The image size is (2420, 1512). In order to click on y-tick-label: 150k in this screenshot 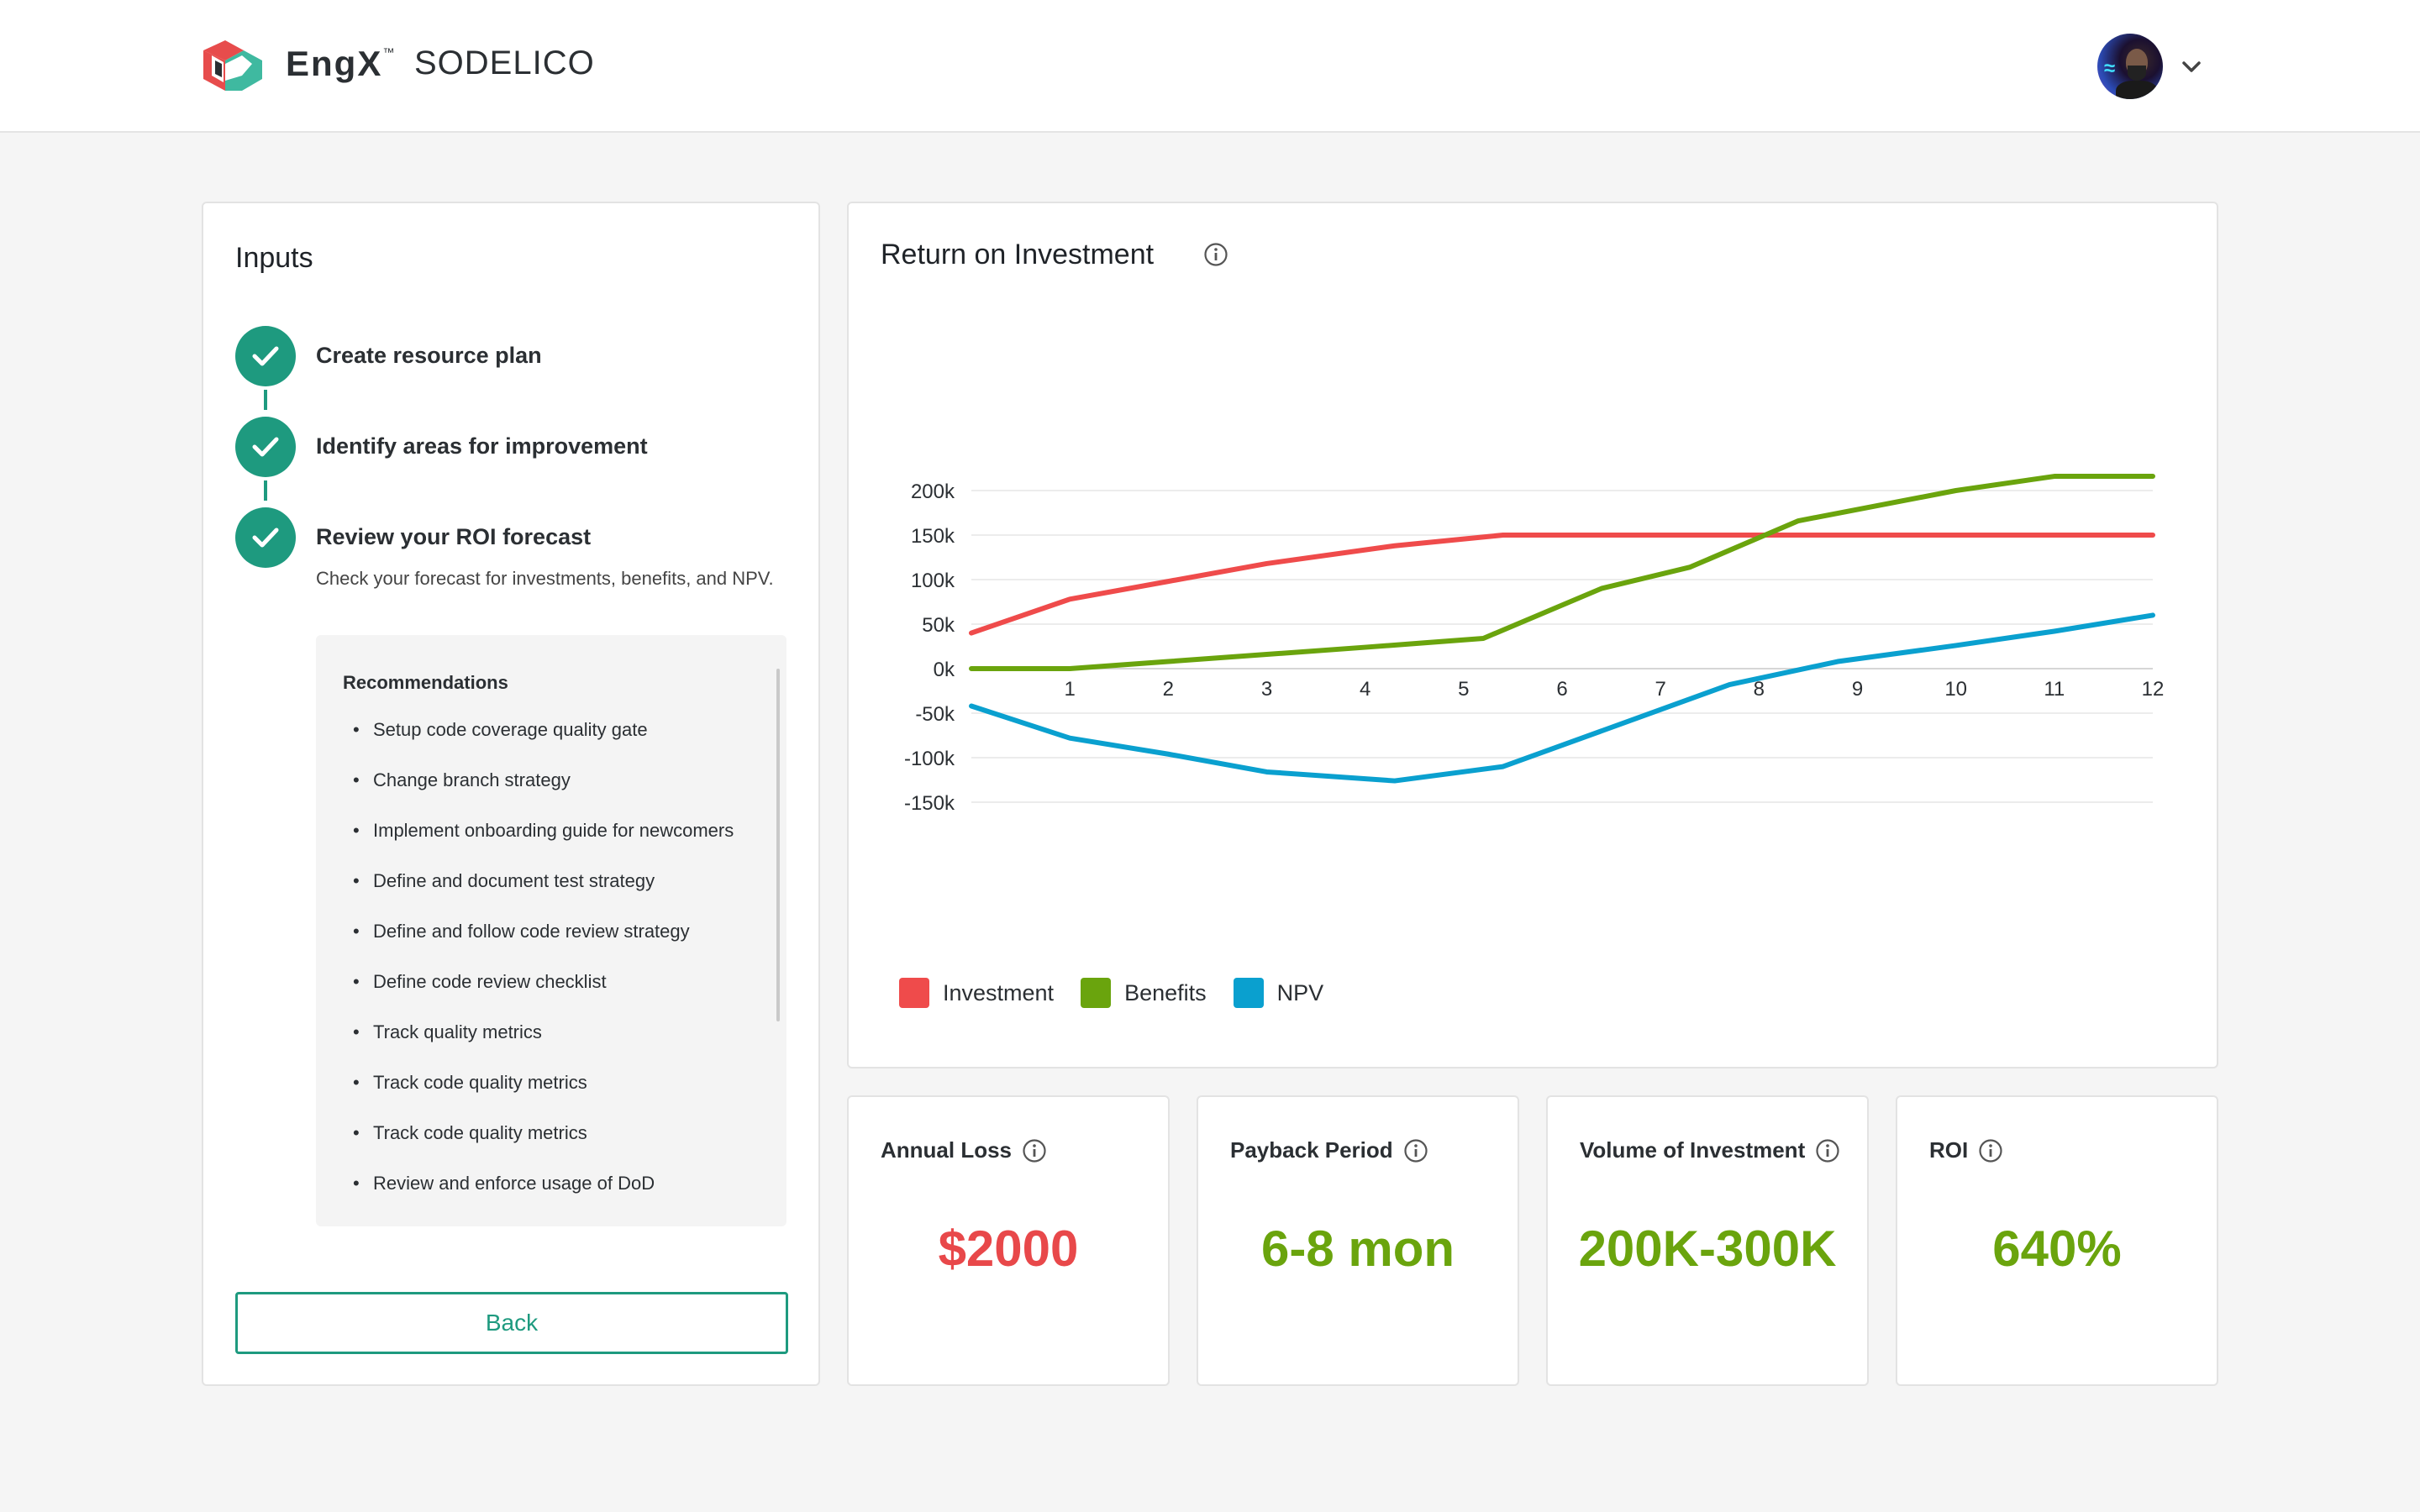, I will do `click(933, 536)`.